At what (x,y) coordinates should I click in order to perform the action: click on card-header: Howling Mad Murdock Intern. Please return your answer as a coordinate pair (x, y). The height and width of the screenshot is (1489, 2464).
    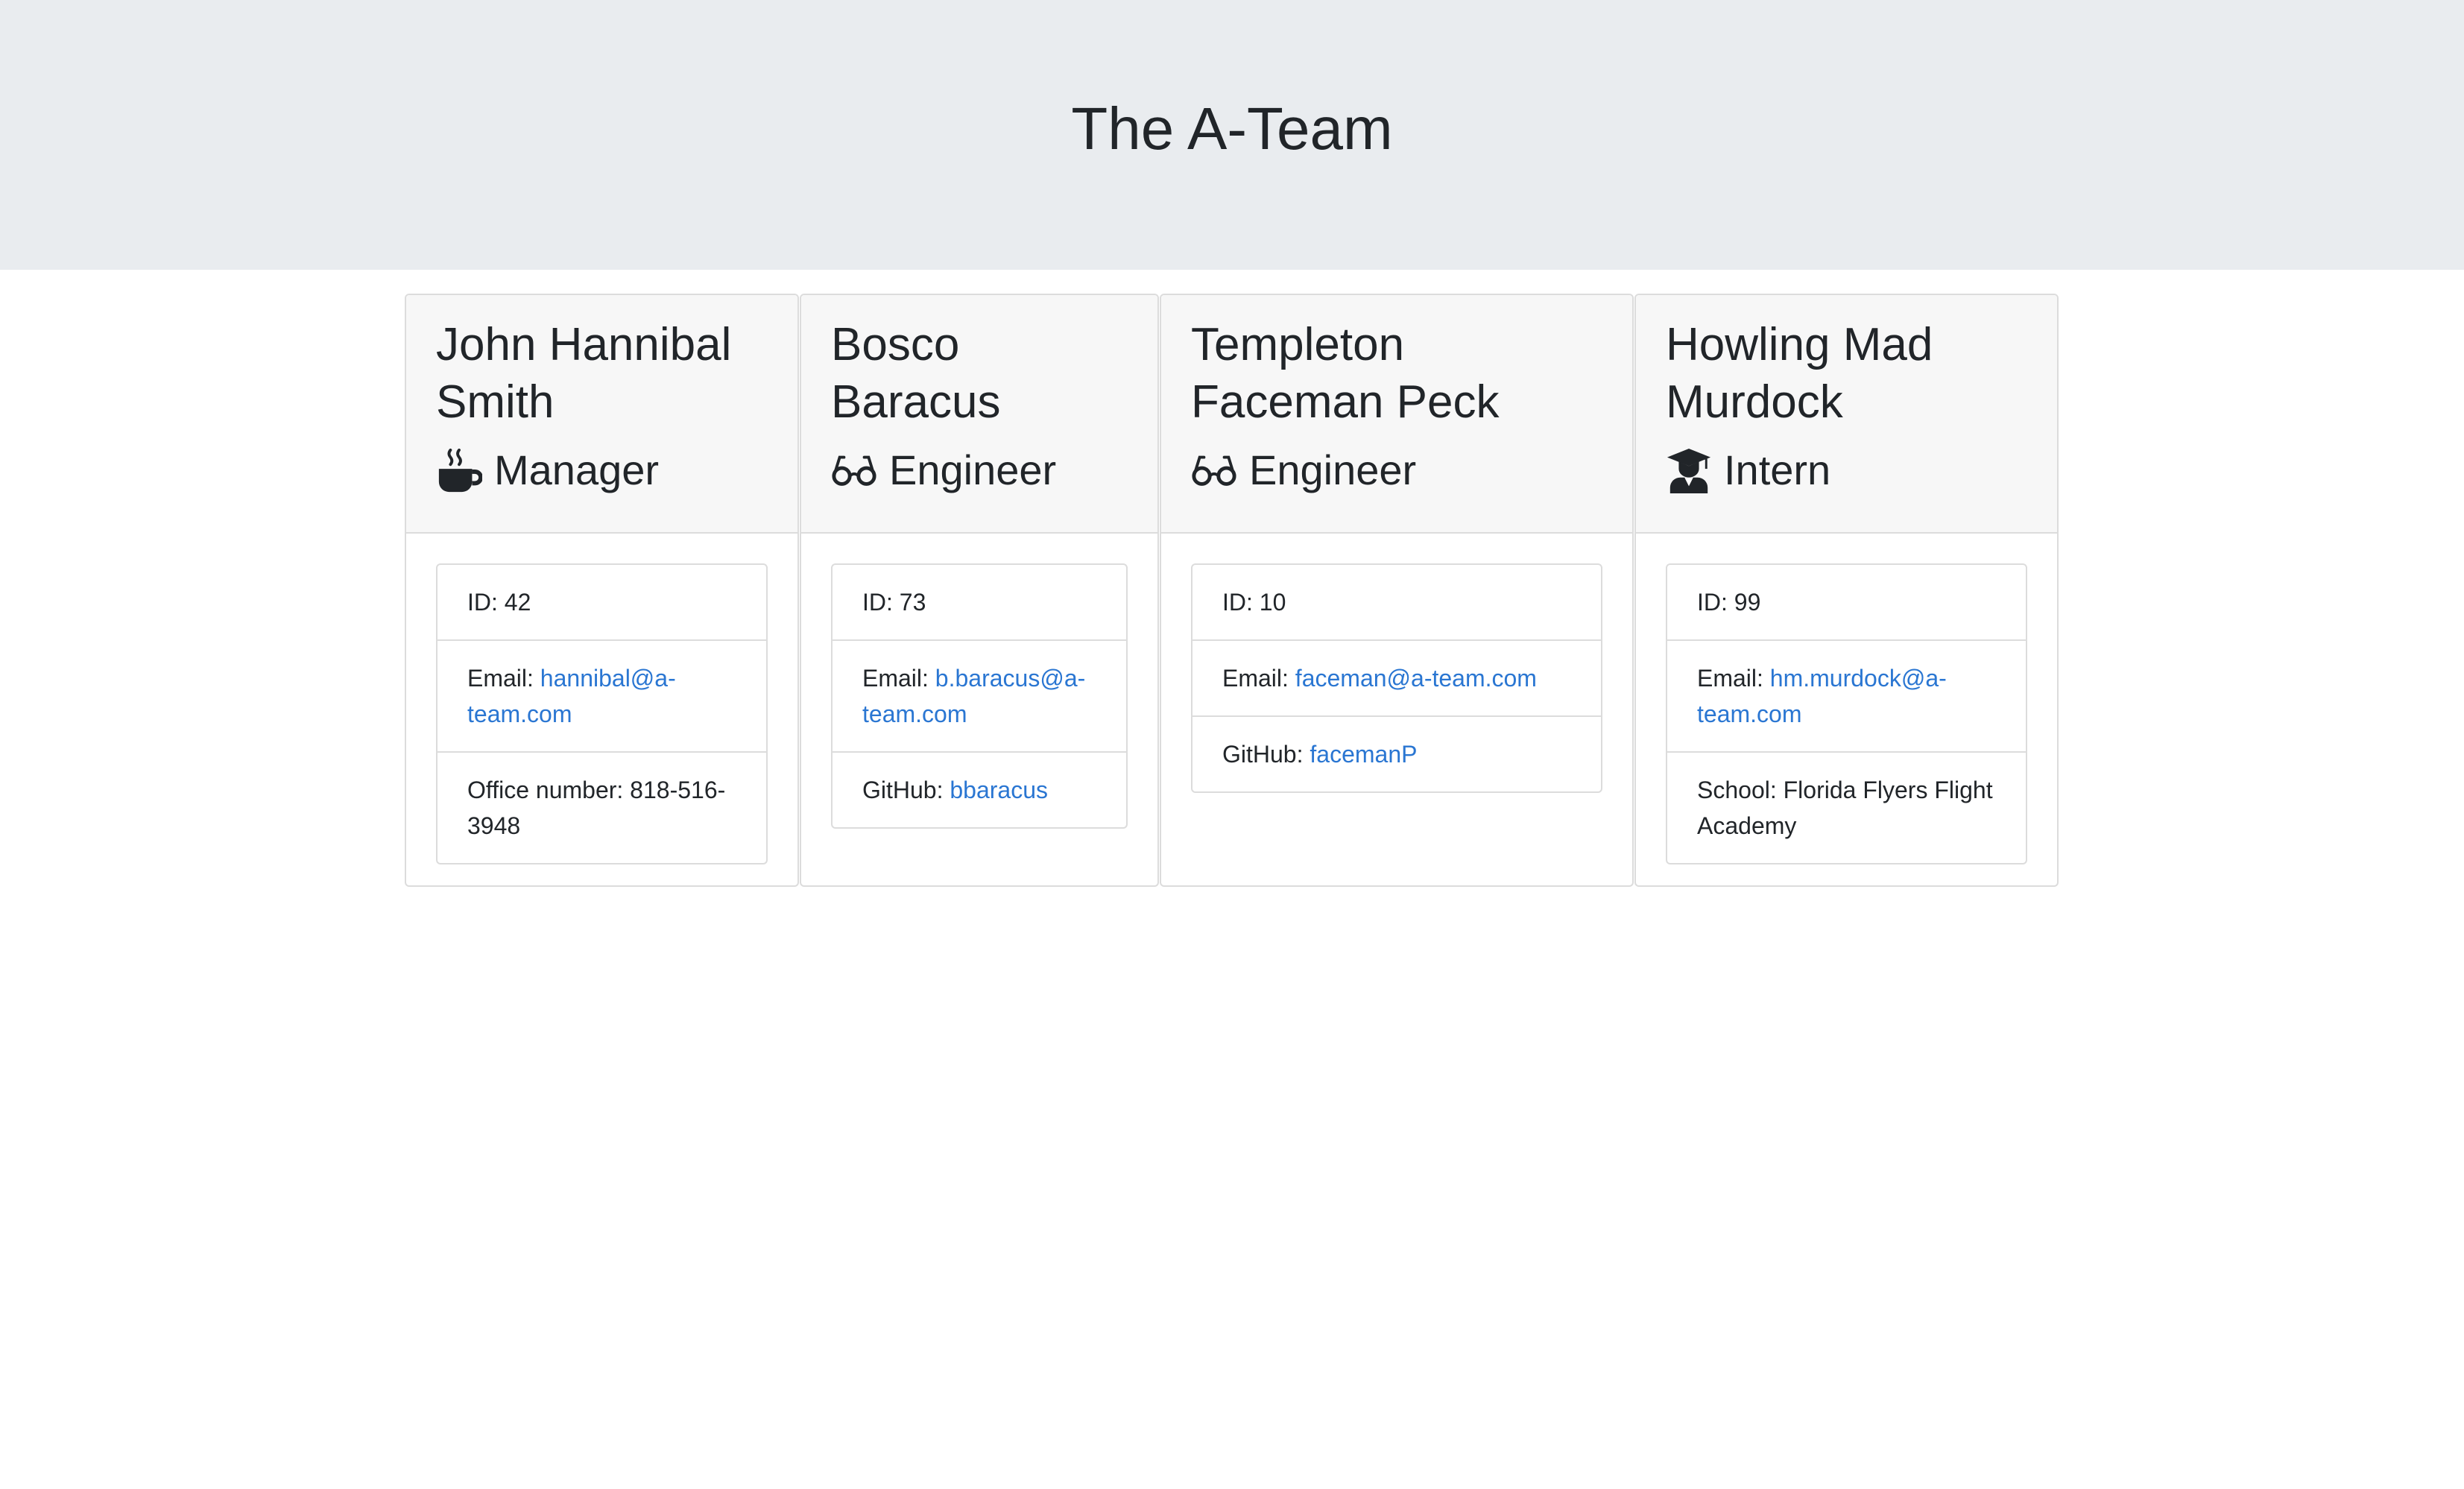
    Looking at the image, I should click on (1846, 415).